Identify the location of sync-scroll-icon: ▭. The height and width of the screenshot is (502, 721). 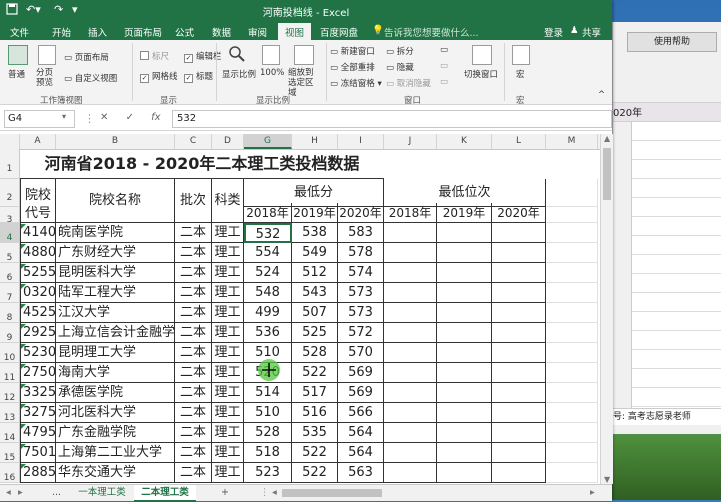
(444, 66).